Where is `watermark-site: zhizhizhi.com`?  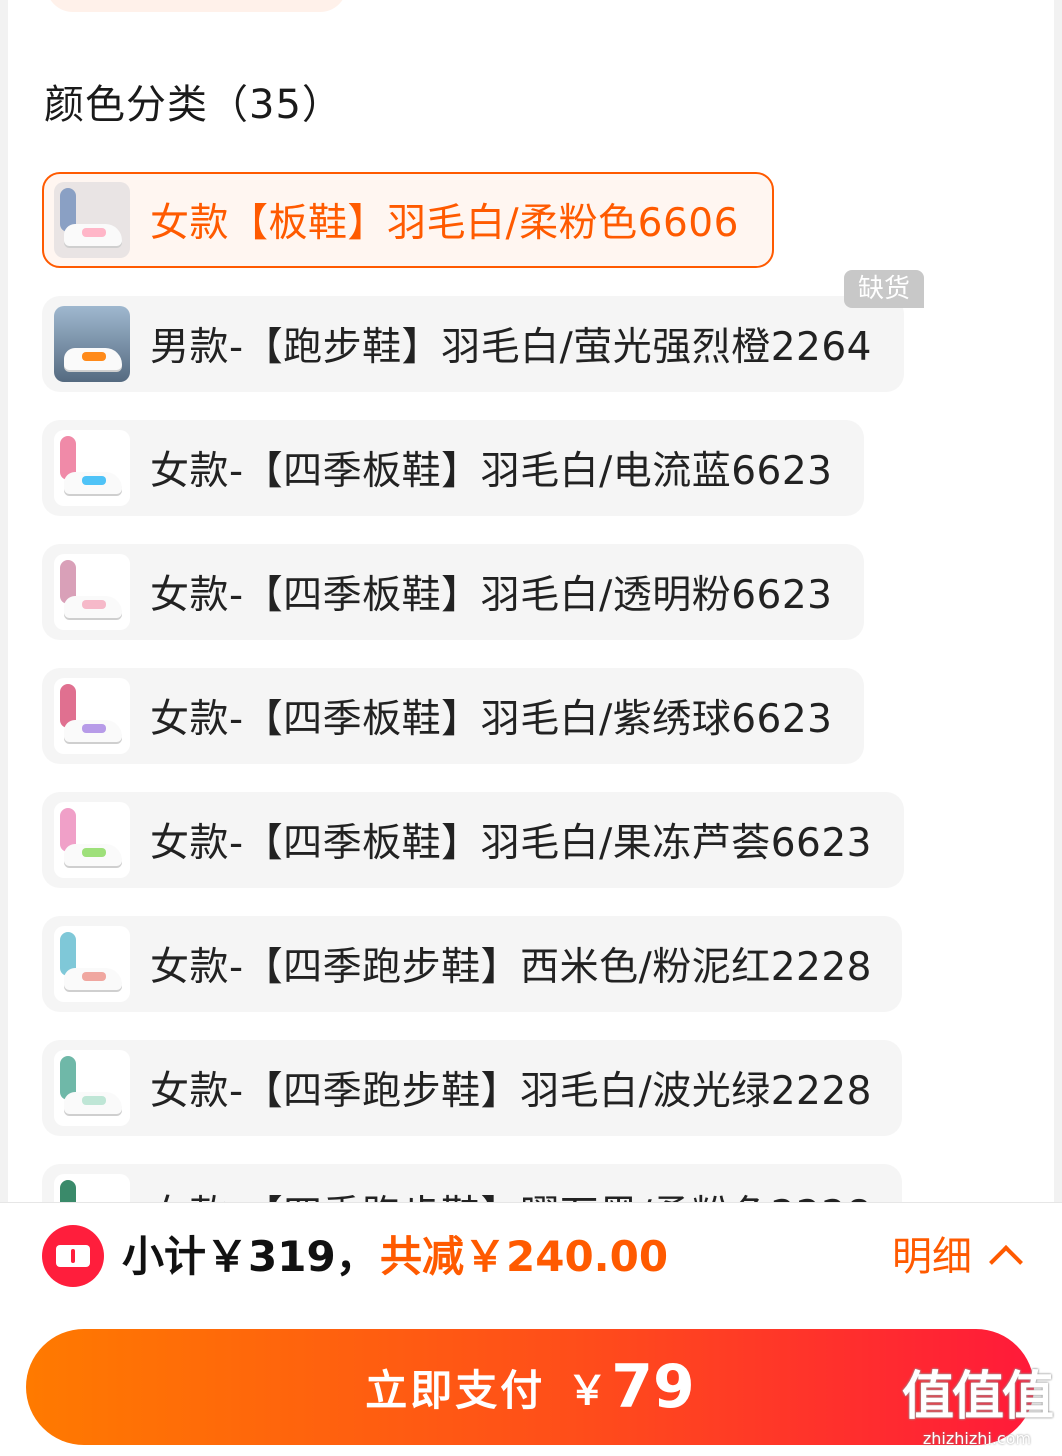 watermark-site: zhizhizhi.com is located at coordinates (977, 1438).